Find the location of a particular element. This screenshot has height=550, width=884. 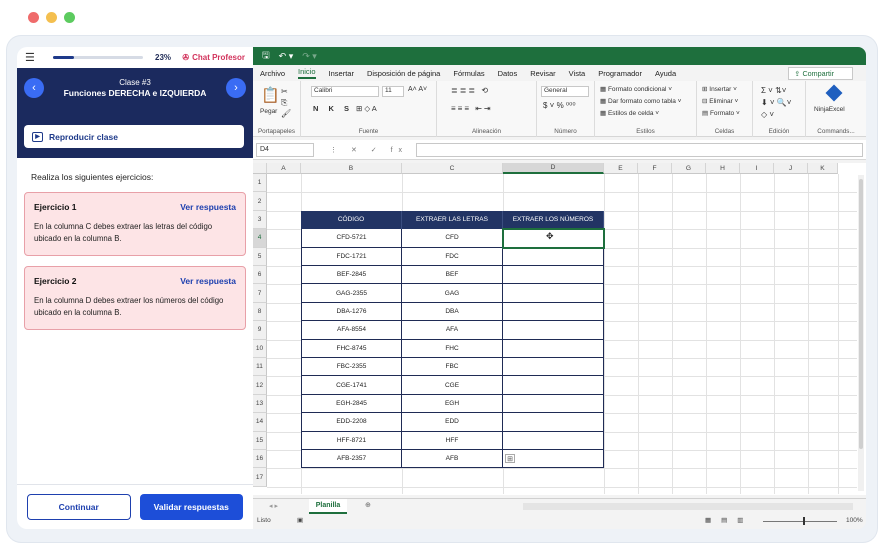

table-cell: GAG is located at coordinates (452, 293).